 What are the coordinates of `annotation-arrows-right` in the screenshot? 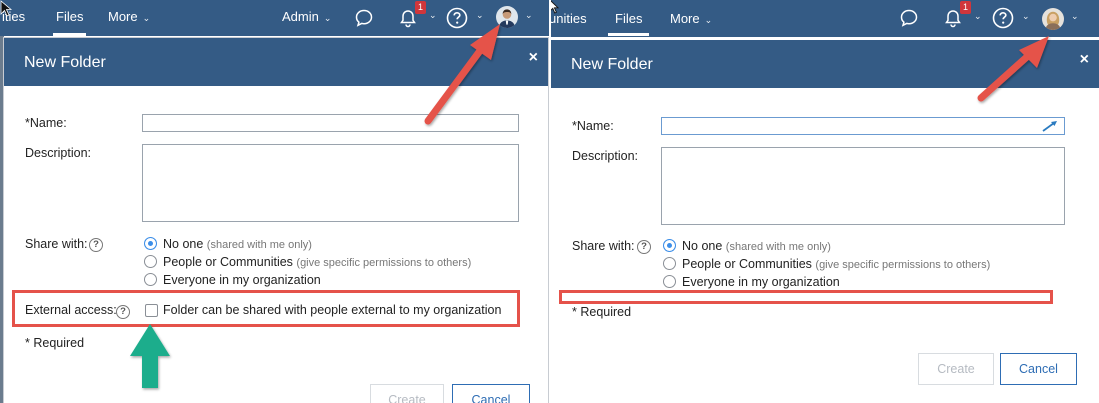 It's located at (799, 51).